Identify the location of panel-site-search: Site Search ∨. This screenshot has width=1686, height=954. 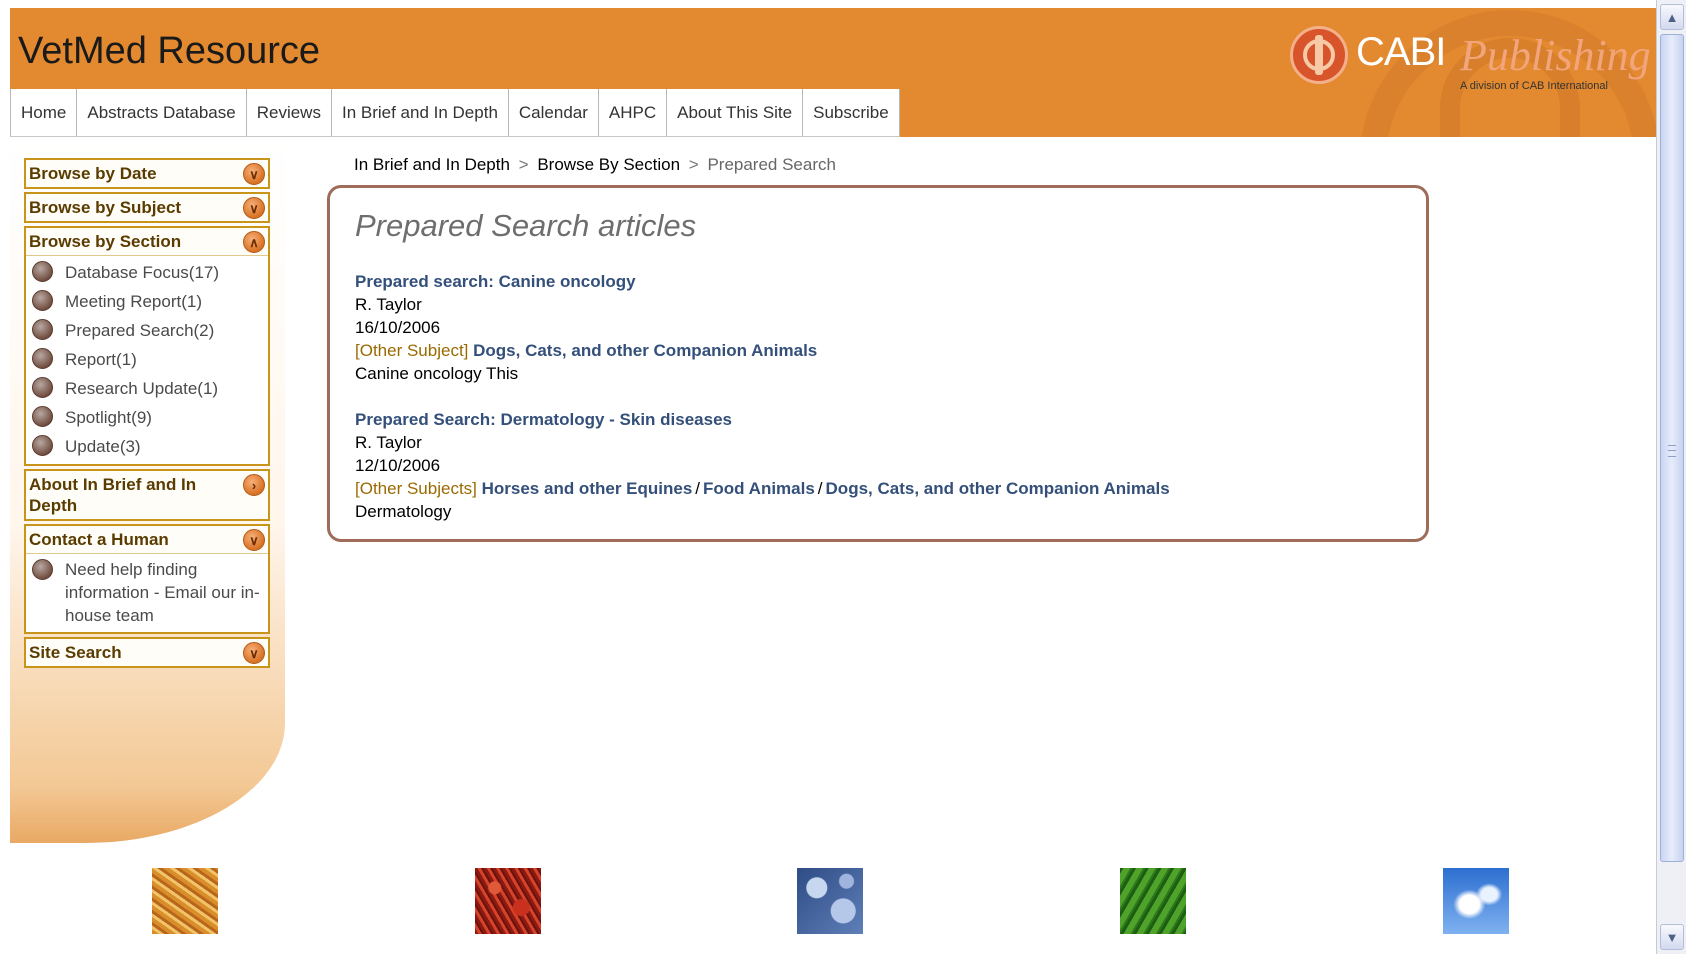
(147, 652).